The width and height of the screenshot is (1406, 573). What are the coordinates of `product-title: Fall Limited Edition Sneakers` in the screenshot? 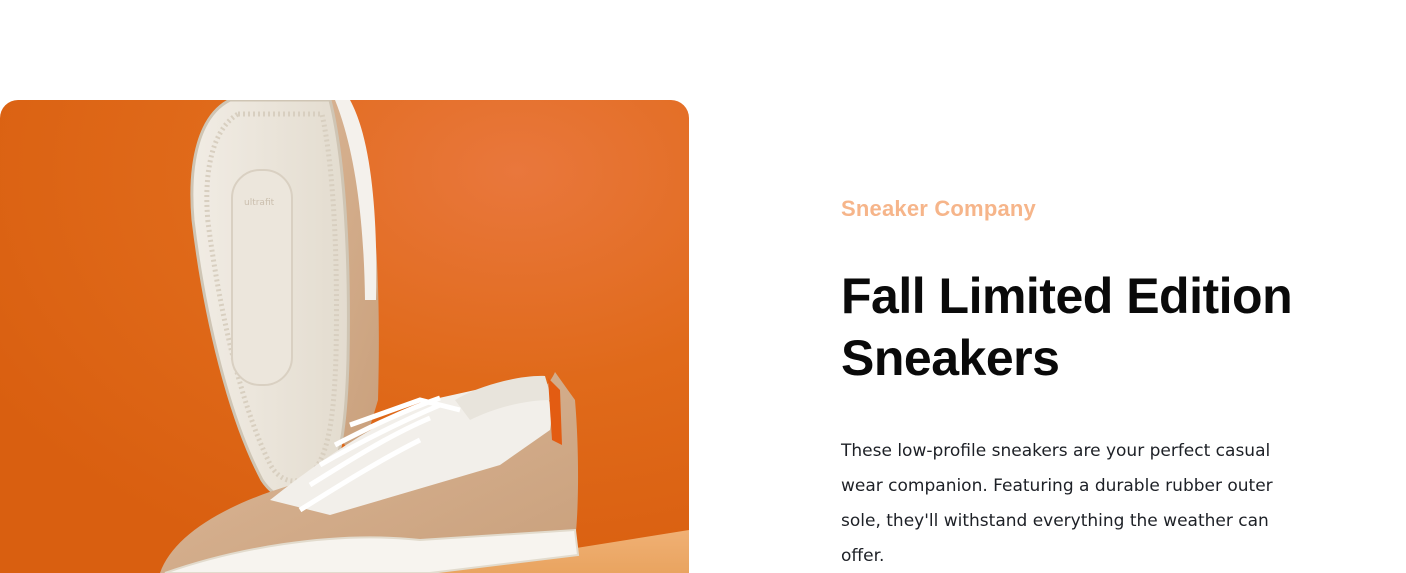 It's located at (1067, 327).